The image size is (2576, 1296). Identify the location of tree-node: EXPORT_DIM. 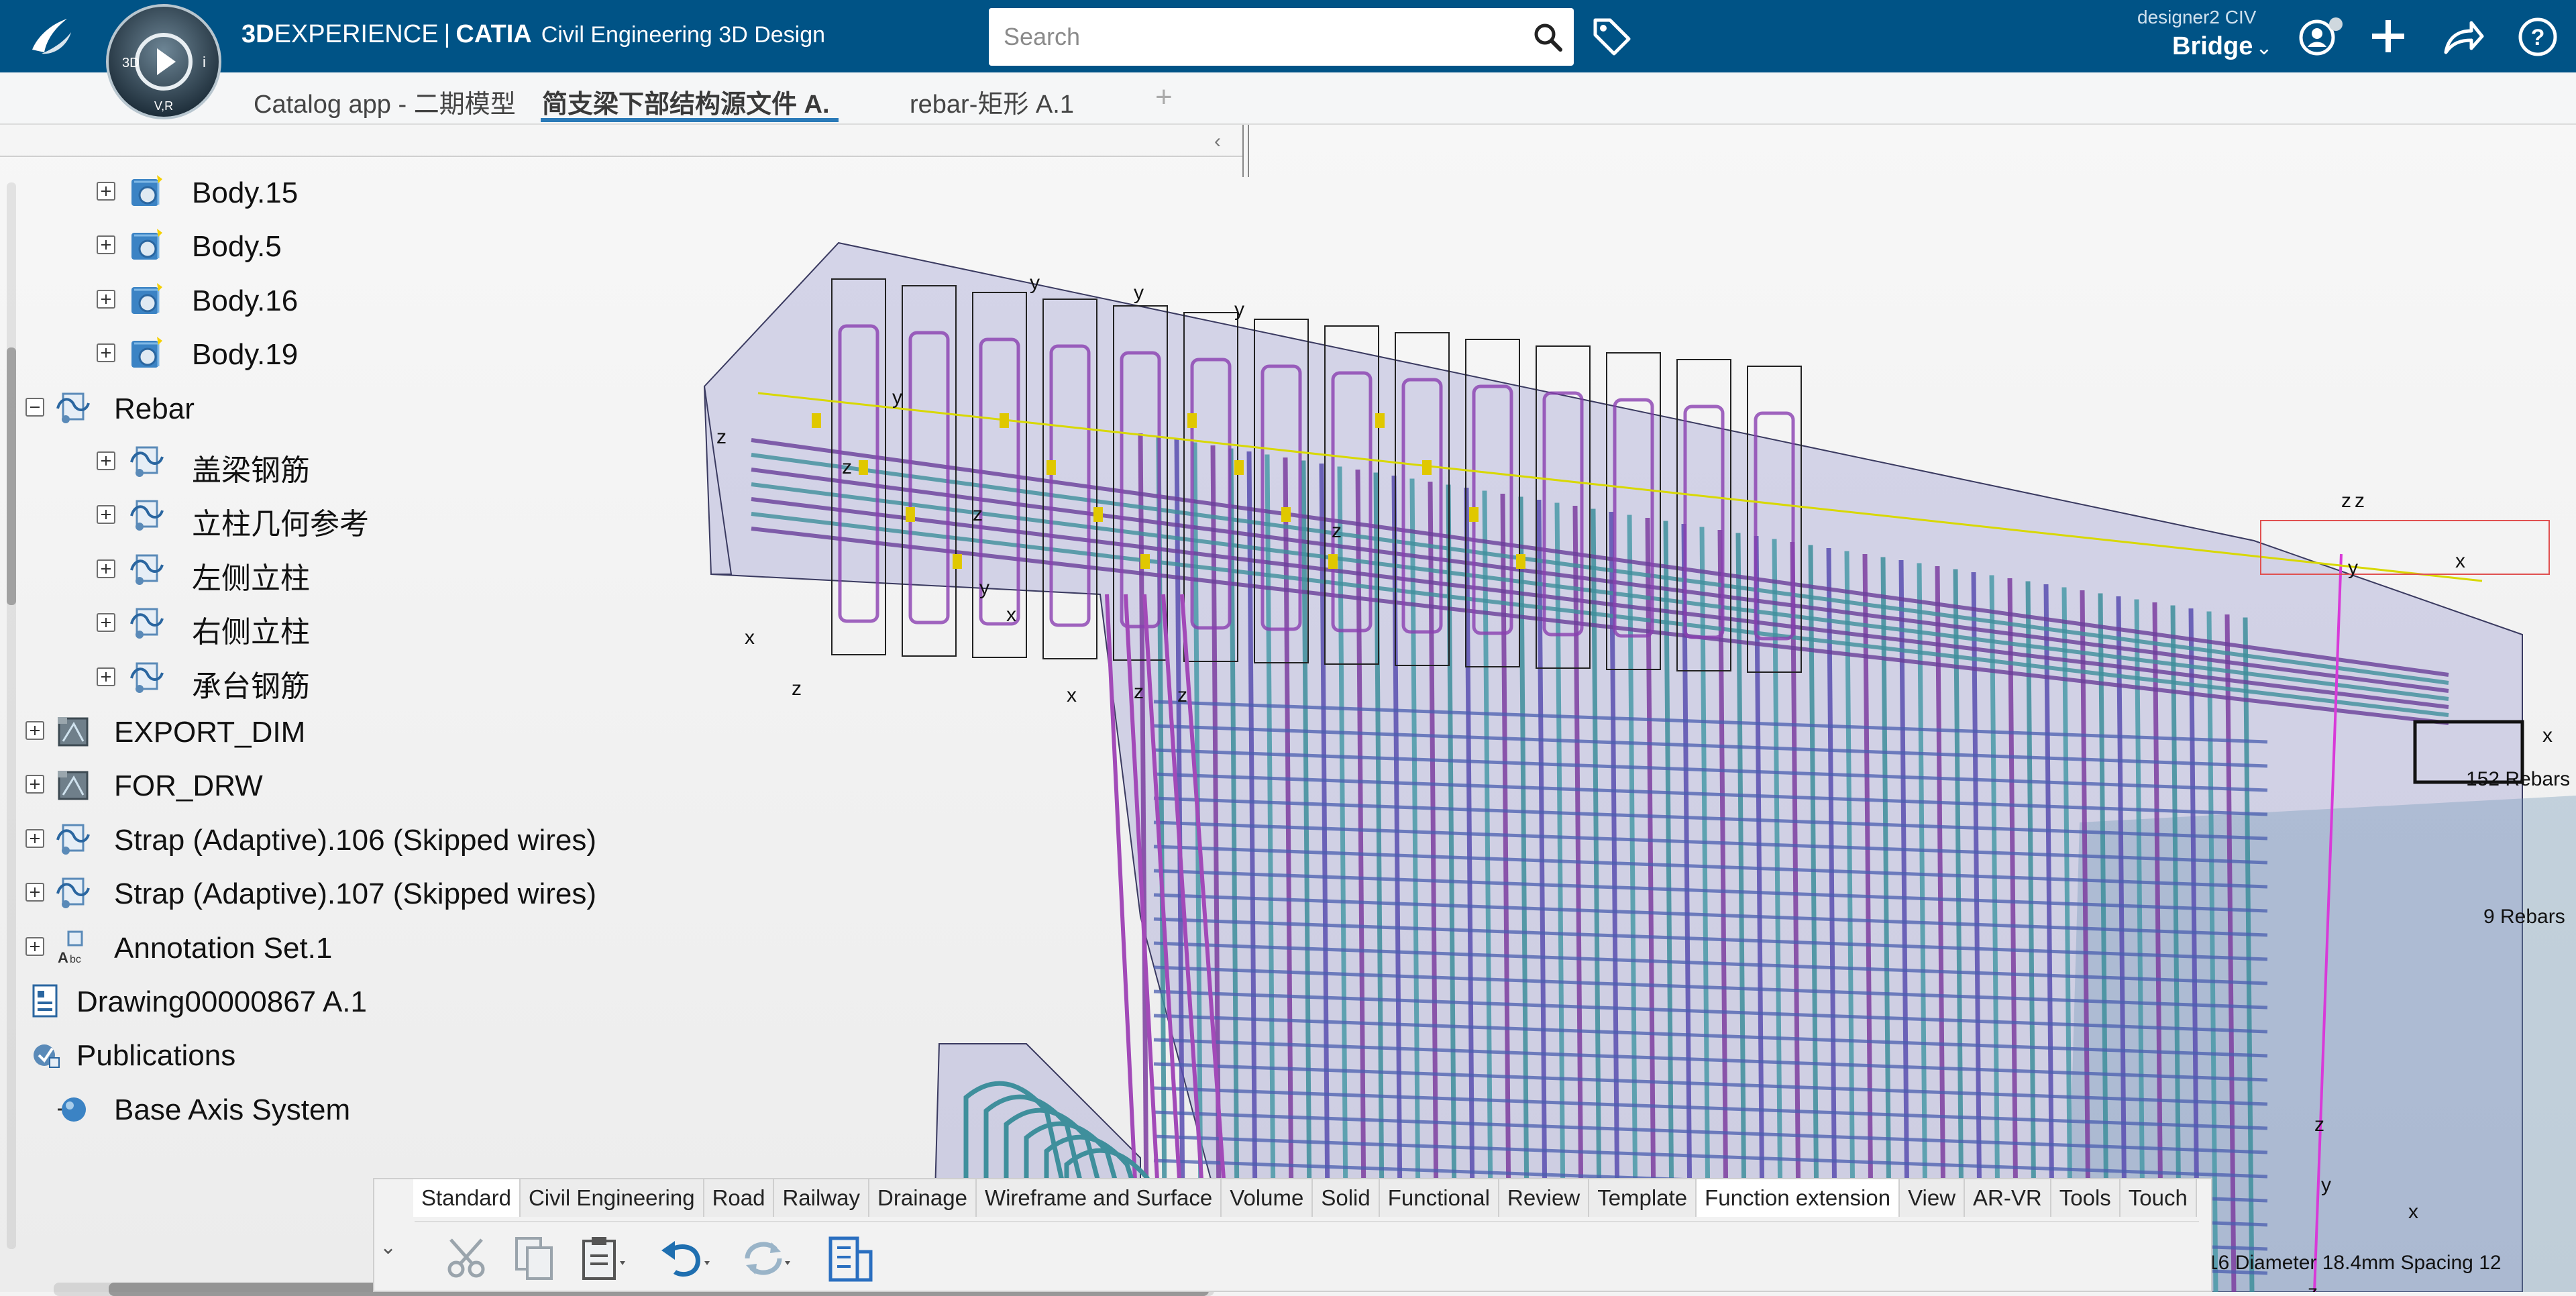
(617, 732).